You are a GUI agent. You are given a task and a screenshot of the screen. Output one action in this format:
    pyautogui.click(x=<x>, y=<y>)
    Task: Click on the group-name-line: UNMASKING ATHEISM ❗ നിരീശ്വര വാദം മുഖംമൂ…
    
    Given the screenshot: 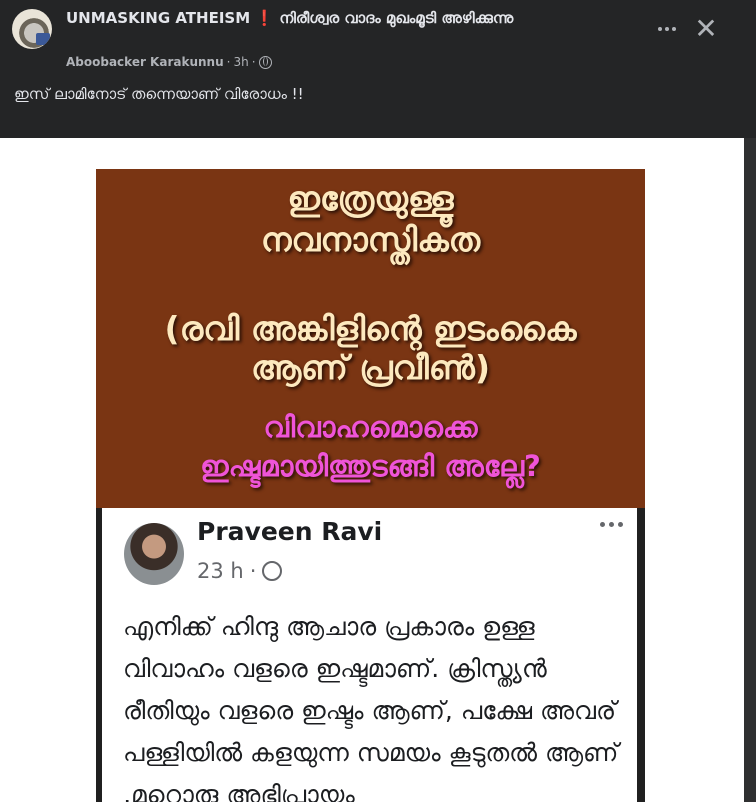 What is the action you would take?
    pyautogui.click(x=326, y=18)
    